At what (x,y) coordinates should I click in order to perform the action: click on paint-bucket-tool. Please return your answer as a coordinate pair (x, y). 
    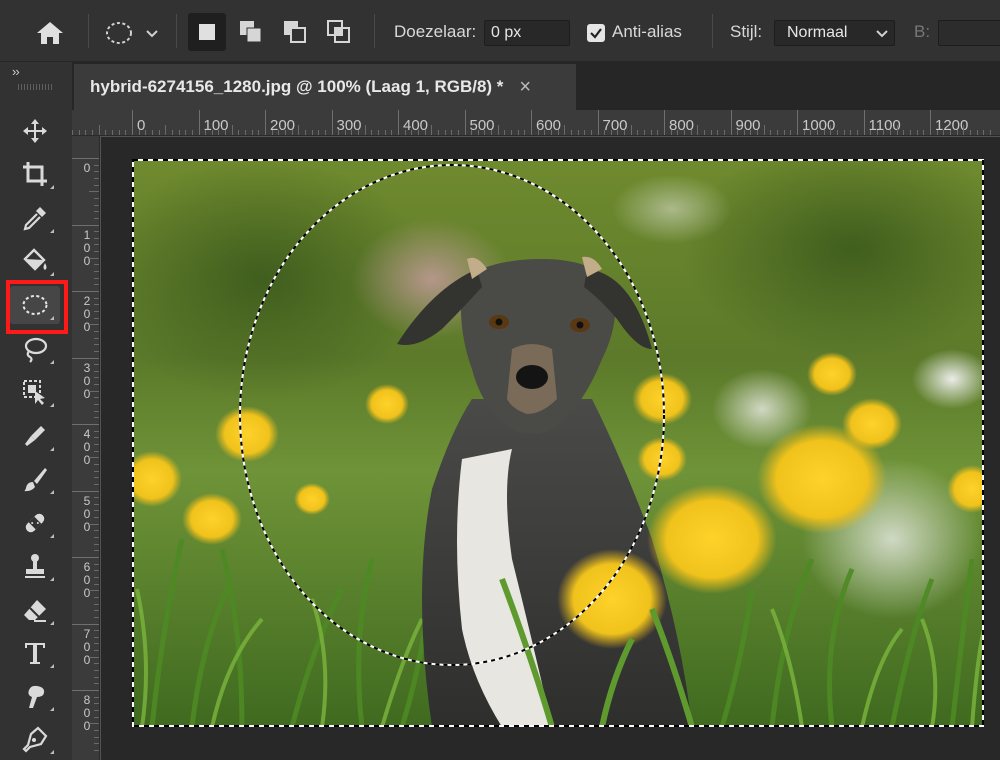
    Looking at the image, I should click on (35, 261).